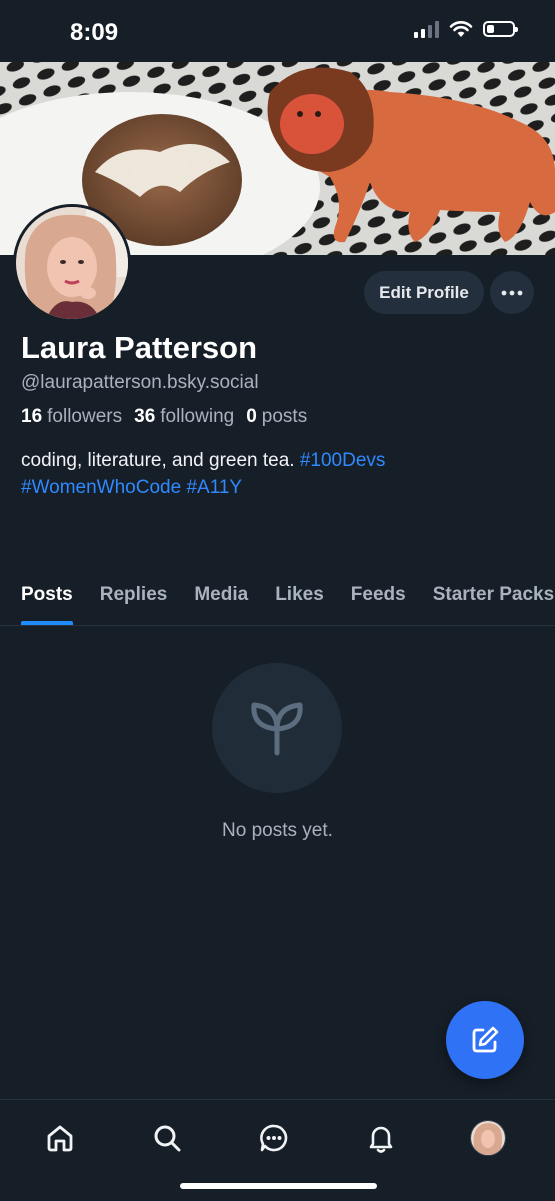 This screenshot has width=555, height=1201. Describe the element at coordinates (251, 416) in the screenshot. I see `posts-count: 0` at that location.